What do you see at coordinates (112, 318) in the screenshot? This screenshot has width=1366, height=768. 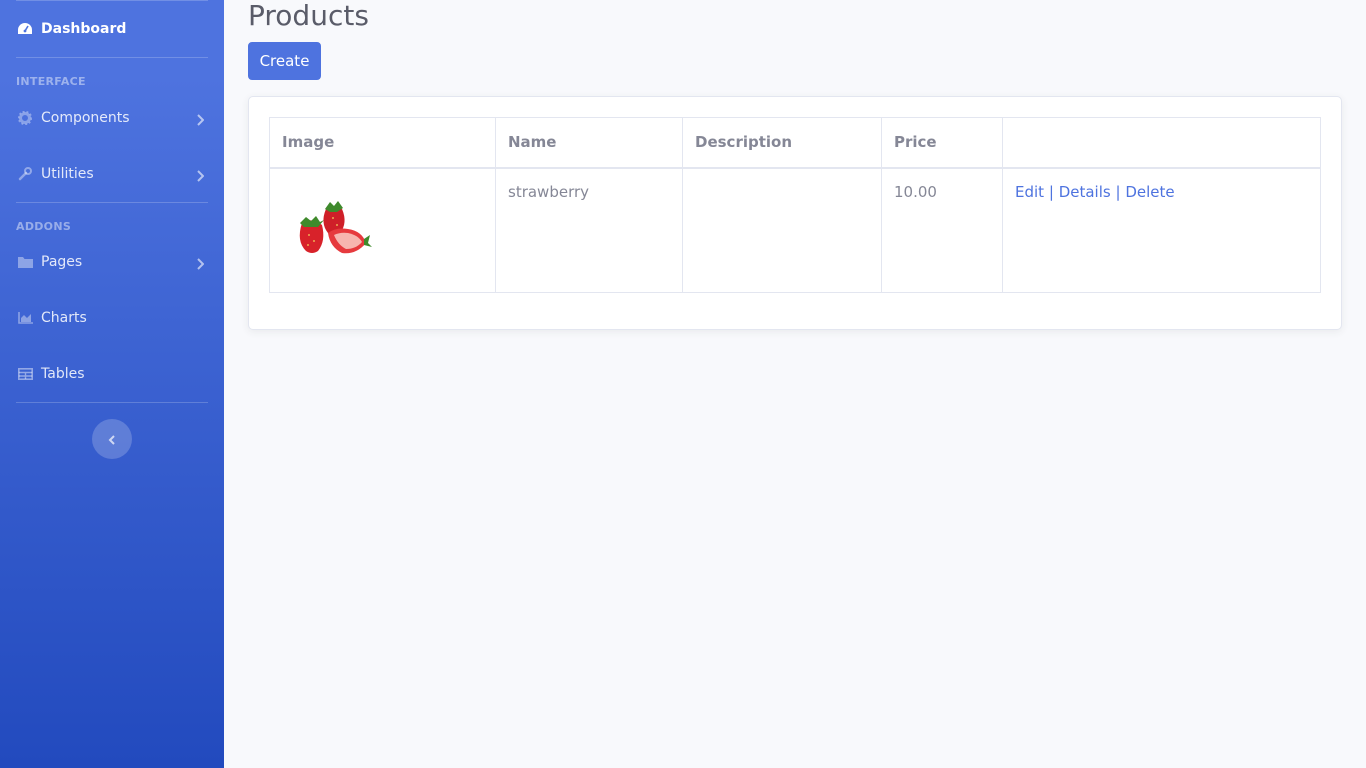 I see `sidebar-item-charts: Charts` at bounding box center [112, 318].